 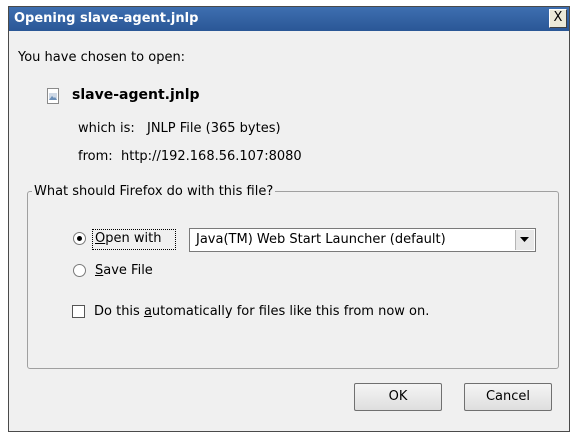 I want to click on save-file-label: Save File, so click(x=124, y=270).